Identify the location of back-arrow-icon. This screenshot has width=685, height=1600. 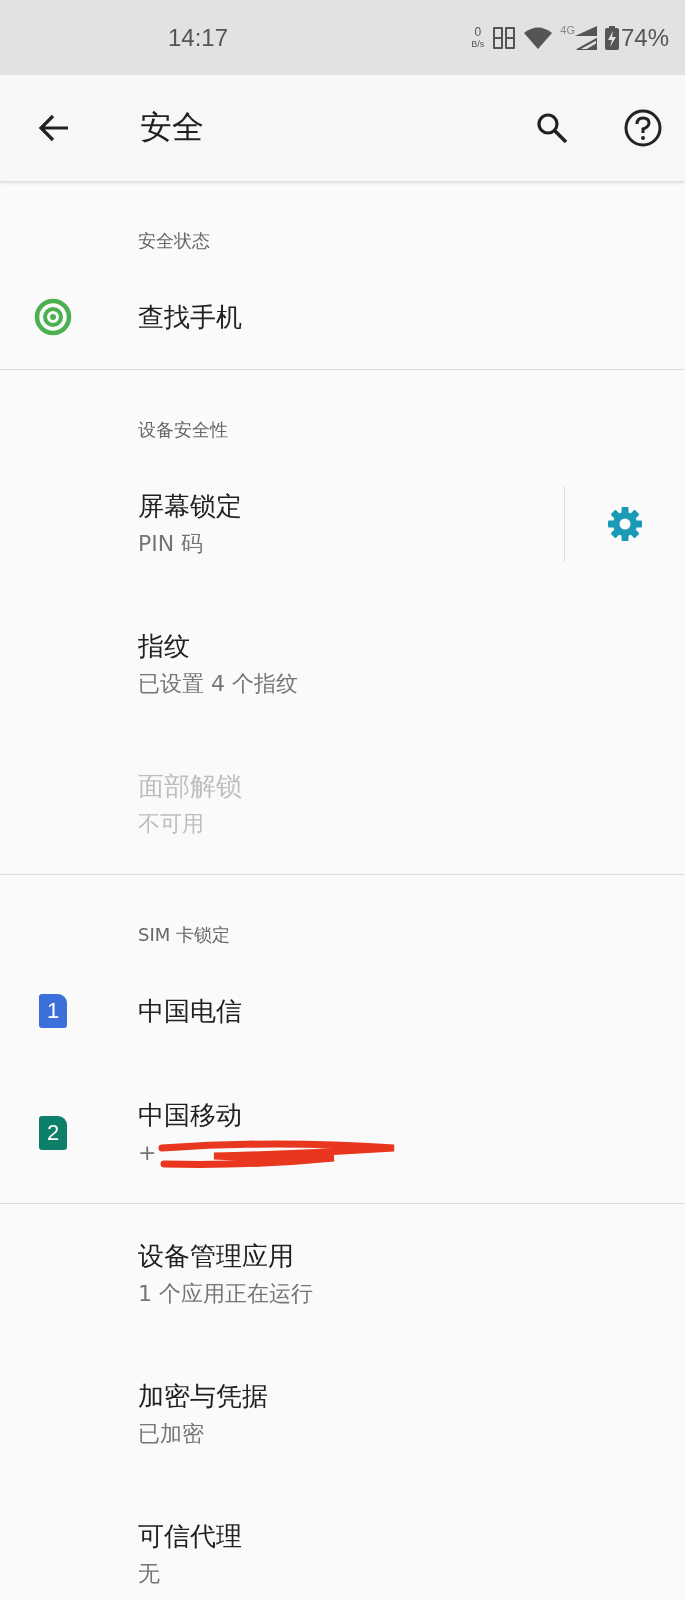
(54, 128).